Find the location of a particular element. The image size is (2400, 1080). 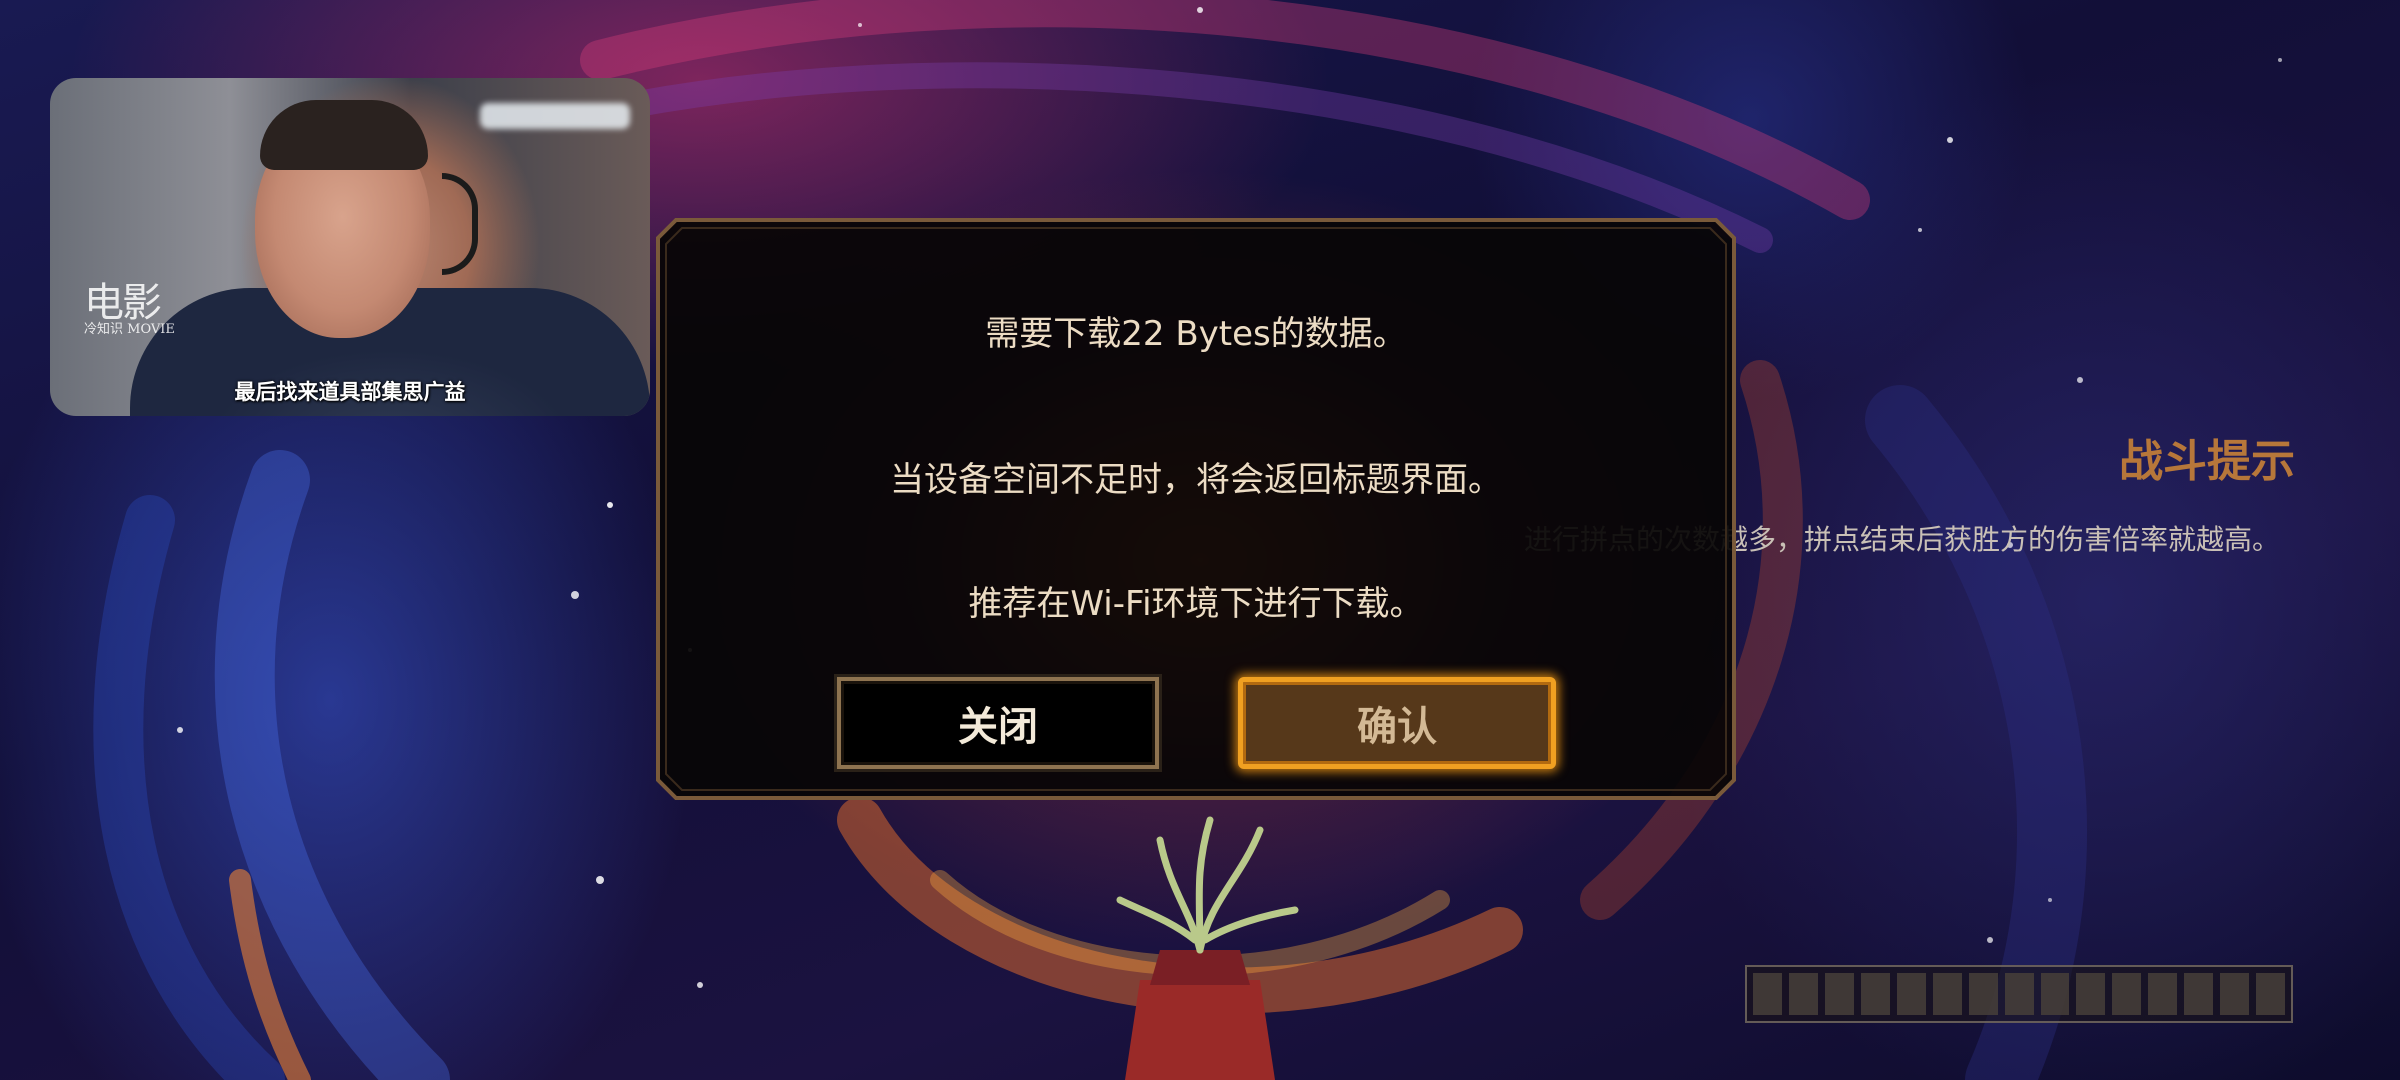

watermark-tag: MOVIE is located at coordinates (151, 329).